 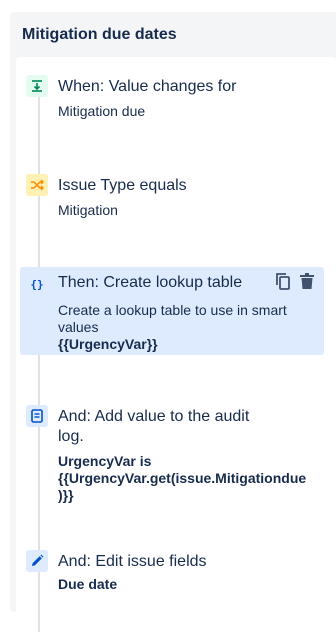 What do you see at coordinates (132, 561) in the screenshot?
I see `step-title: And: Edit issue fields` at bounding box center [132, 561].